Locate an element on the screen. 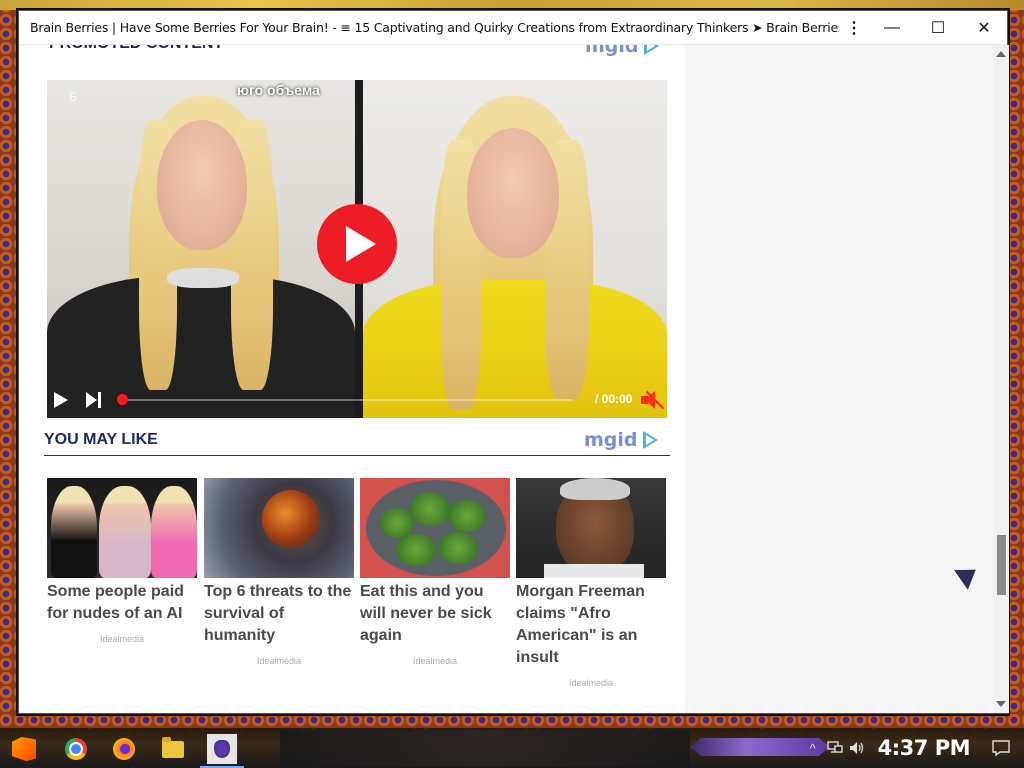  grape-app-icon is located at coordinates (222, 749).